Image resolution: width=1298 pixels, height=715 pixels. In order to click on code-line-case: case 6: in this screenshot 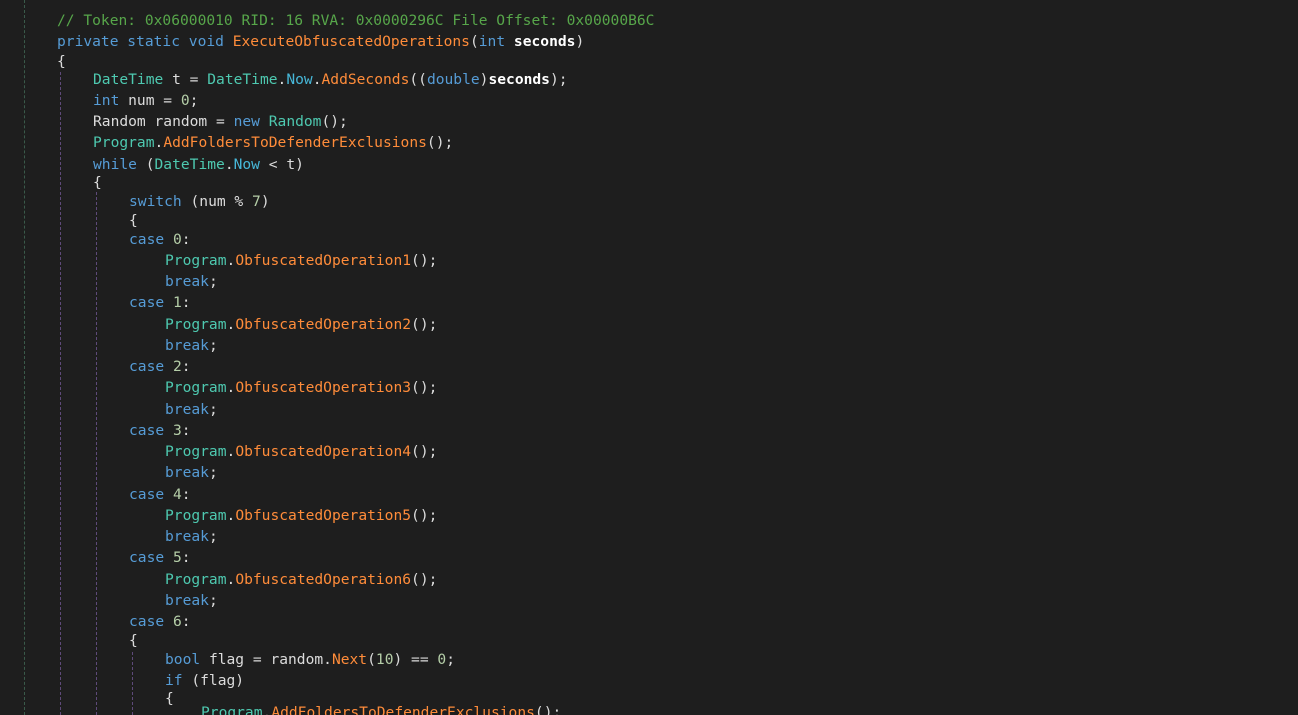, I will do `click(160, 621)`.